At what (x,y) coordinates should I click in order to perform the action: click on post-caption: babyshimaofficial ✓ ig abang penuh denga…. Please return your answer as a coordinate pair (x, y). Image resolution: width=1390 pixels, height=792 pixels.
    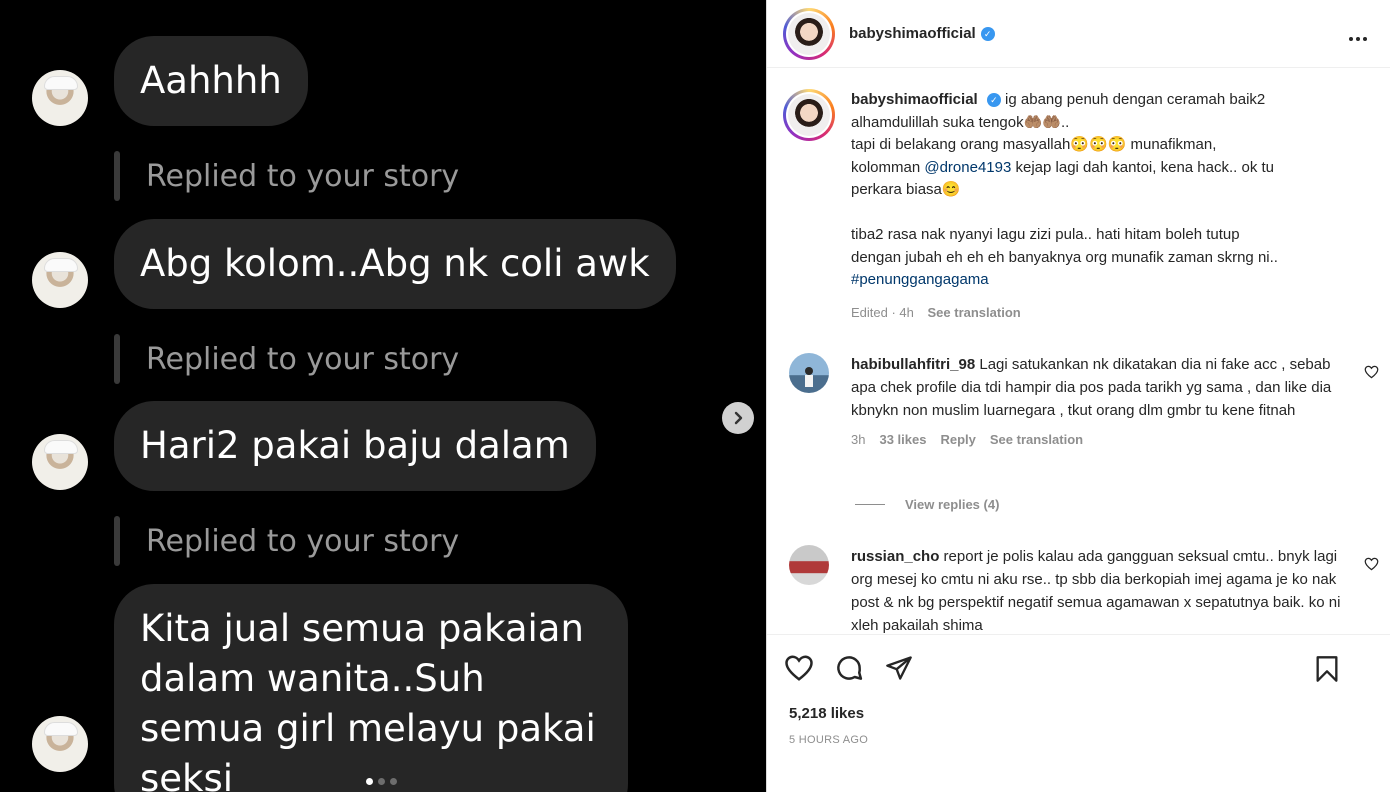
    Looking at the image, I should click on (1078, 206).